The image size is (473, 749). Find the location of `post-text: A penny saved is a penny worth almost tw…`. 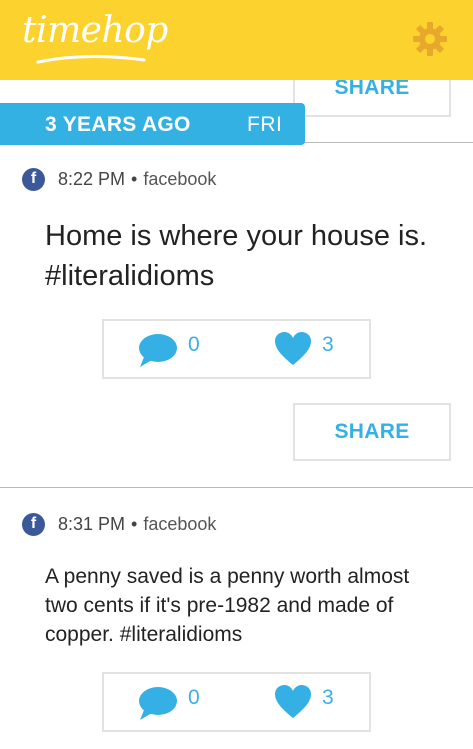

post-text: A penny saved is a penny worth almost tw… is located at coordinates (227, 605).